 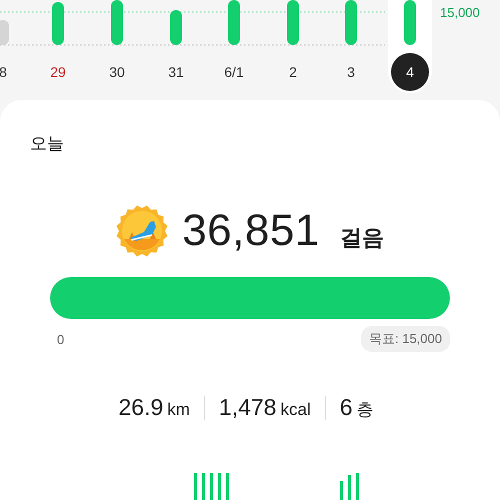 What do you see at coordinates (117, 72) in the screenshot?
I see `day-label: 30` at bounding box center [117, 72].